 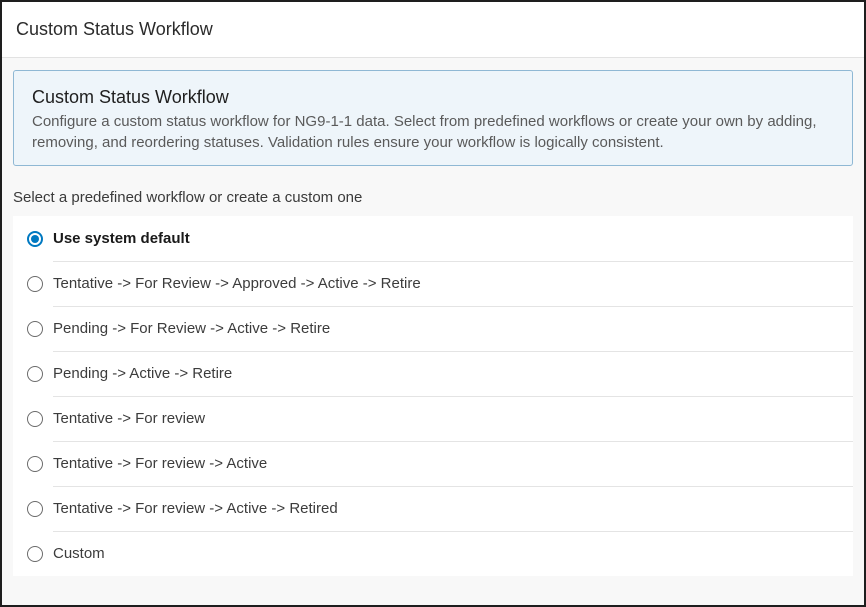 I want to click on workflow-option-tentative-review-active: Tentative -> For review -> Active, so click(x=440, y=463).